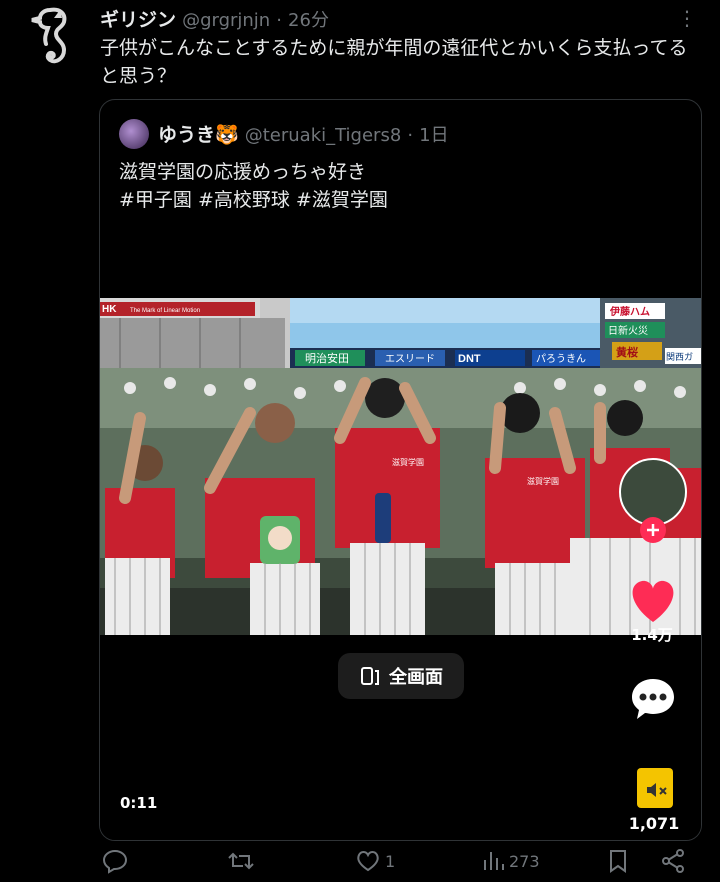 The image size is (720, 882). I want to click on speaker-muted-icon, so click(657, 790).